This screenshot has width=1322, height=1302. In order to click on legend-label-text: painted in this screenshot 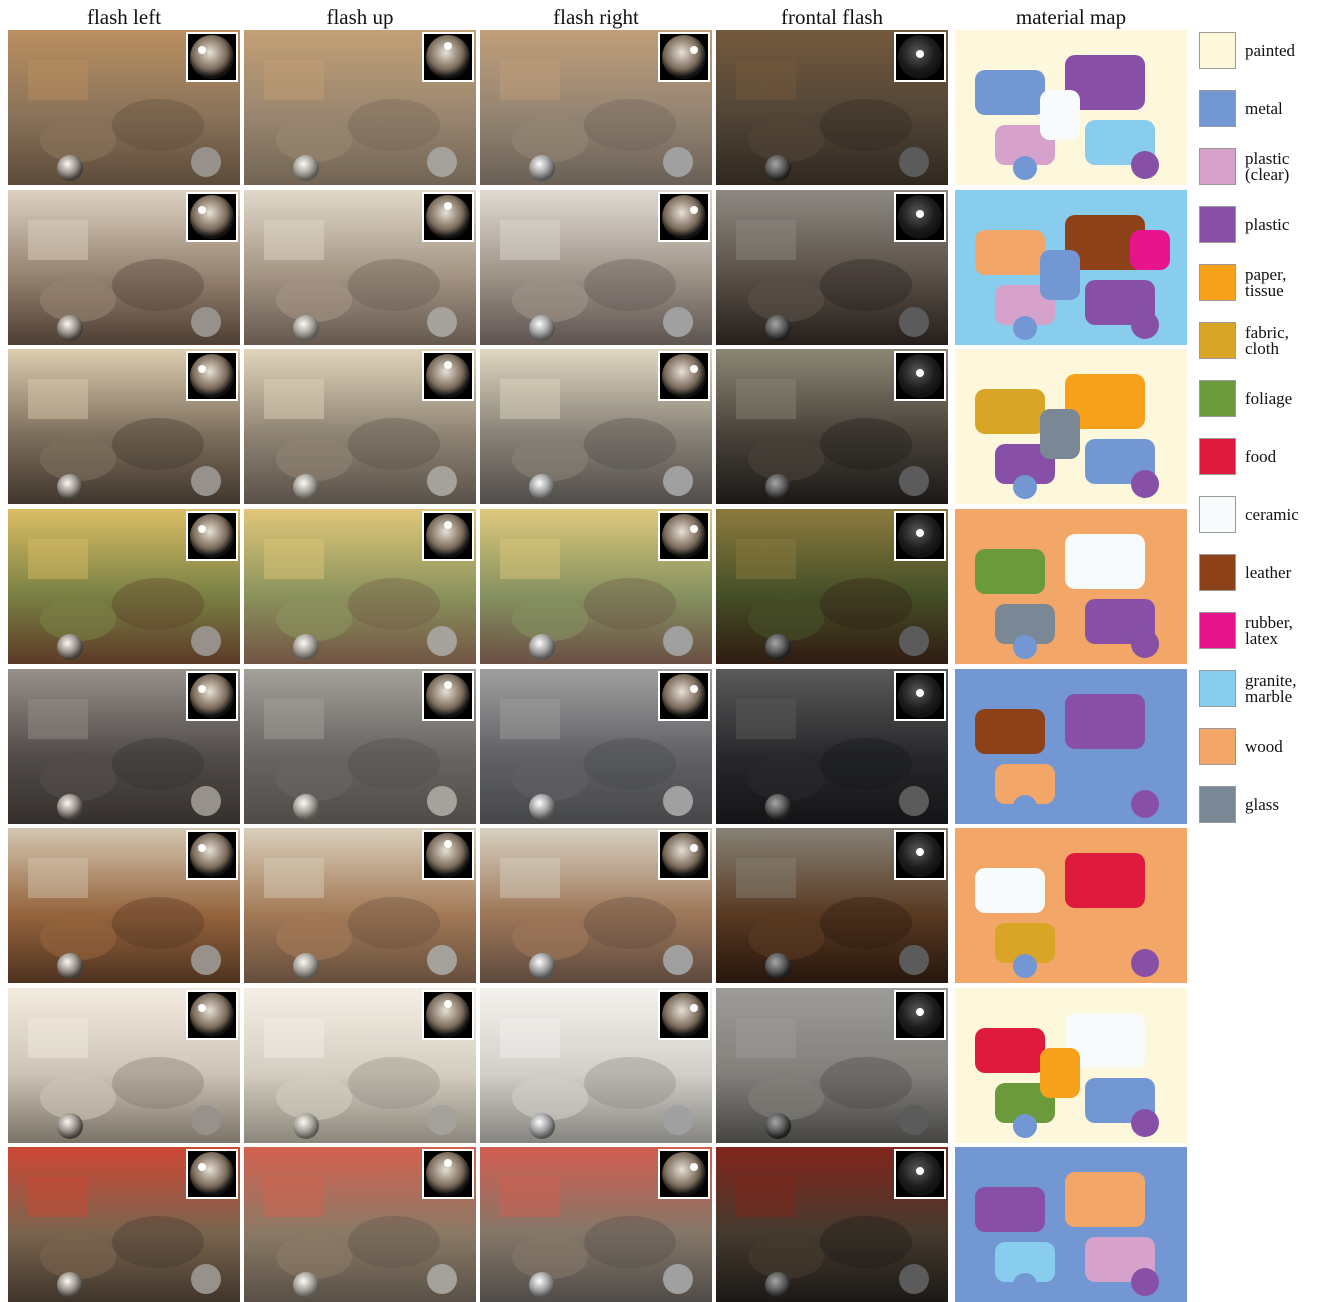, I will do `click(1270, 50)`.